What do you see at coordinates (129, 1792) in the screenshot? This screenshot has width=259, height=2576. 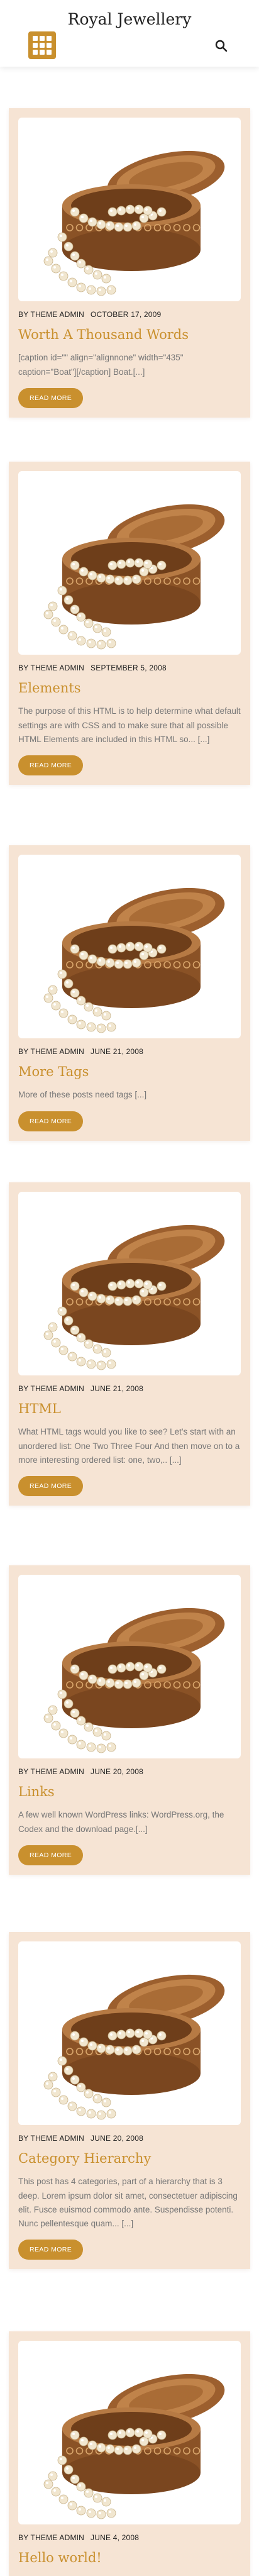 I see `post-title: Links` at bounding box center [129, 1792].